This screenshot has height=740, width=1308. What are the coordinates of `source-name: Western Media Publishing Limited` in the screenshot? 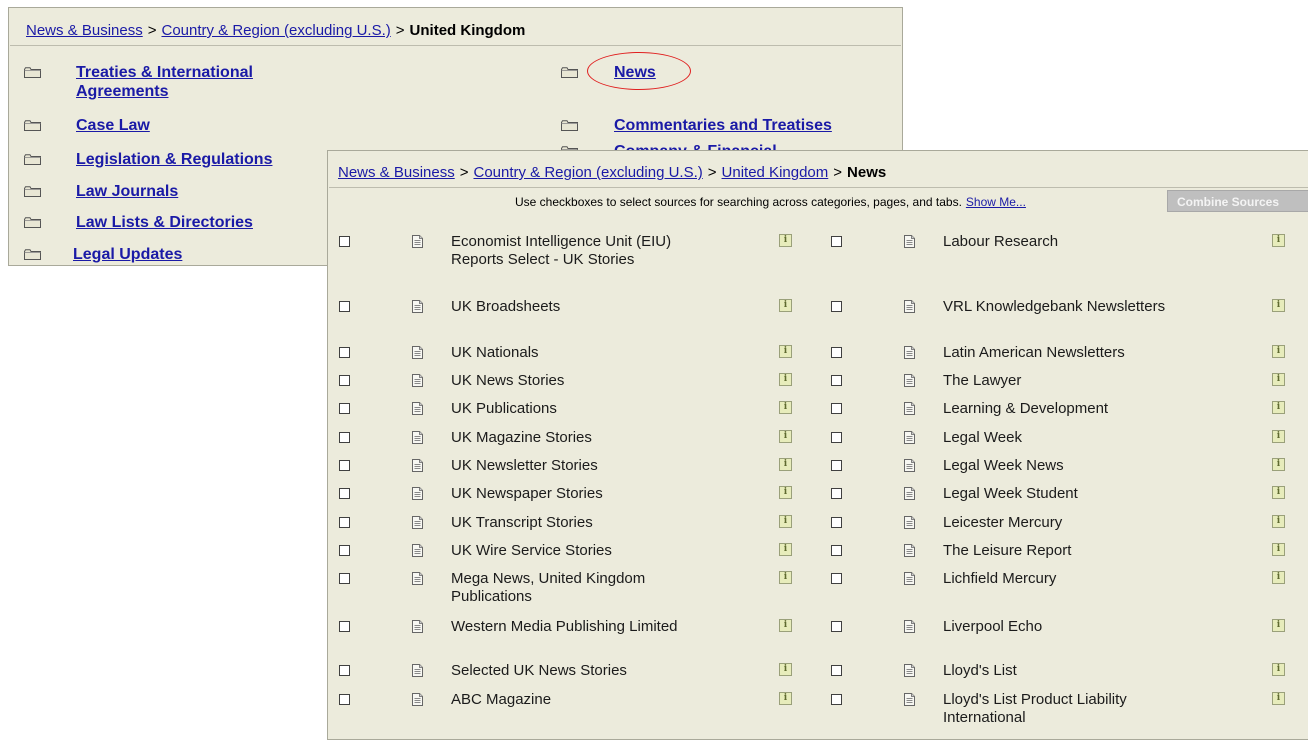 It's located at (564, 626).